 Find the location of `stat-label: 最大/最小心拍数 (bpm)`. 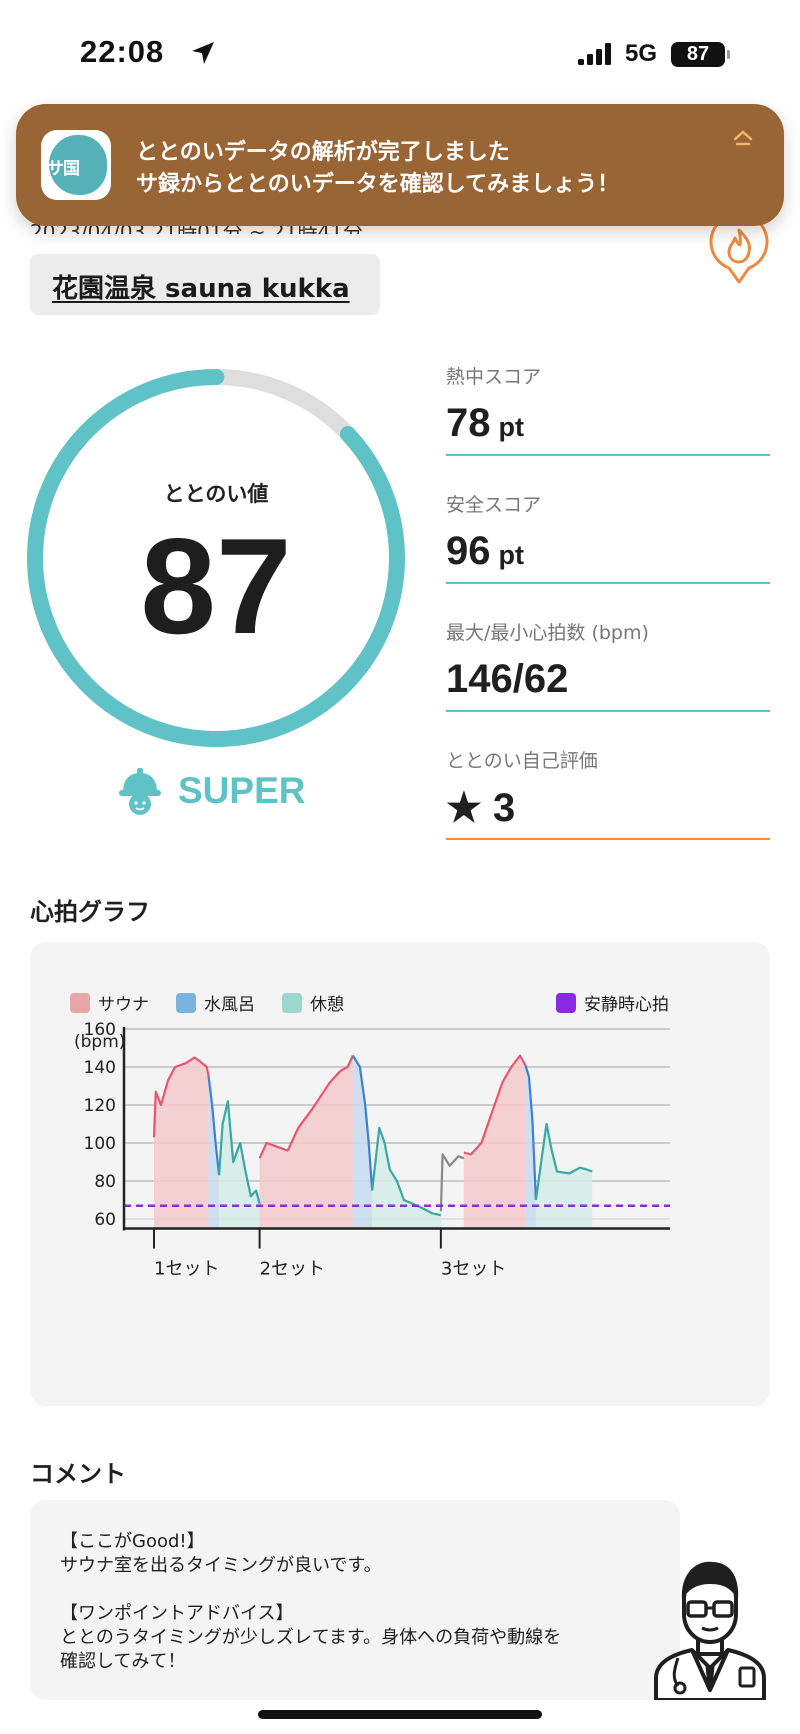

stat-label: 最大/最小心拍数 (bpm) is located at coordinates (547, 633).